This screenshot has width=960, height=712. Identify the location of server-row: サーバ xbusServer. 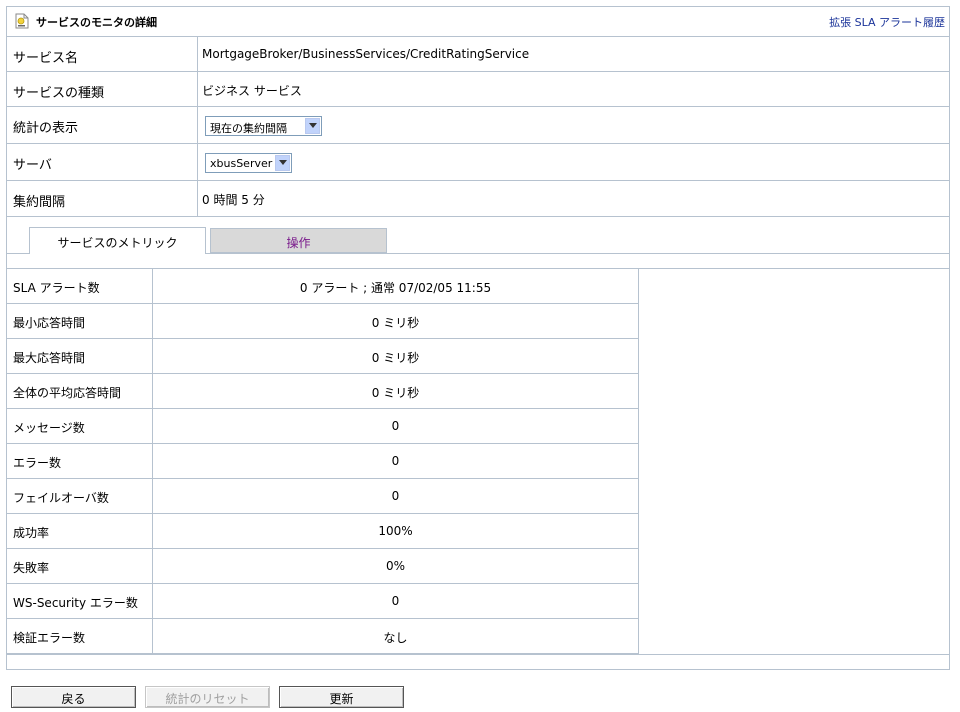
(478, 162).